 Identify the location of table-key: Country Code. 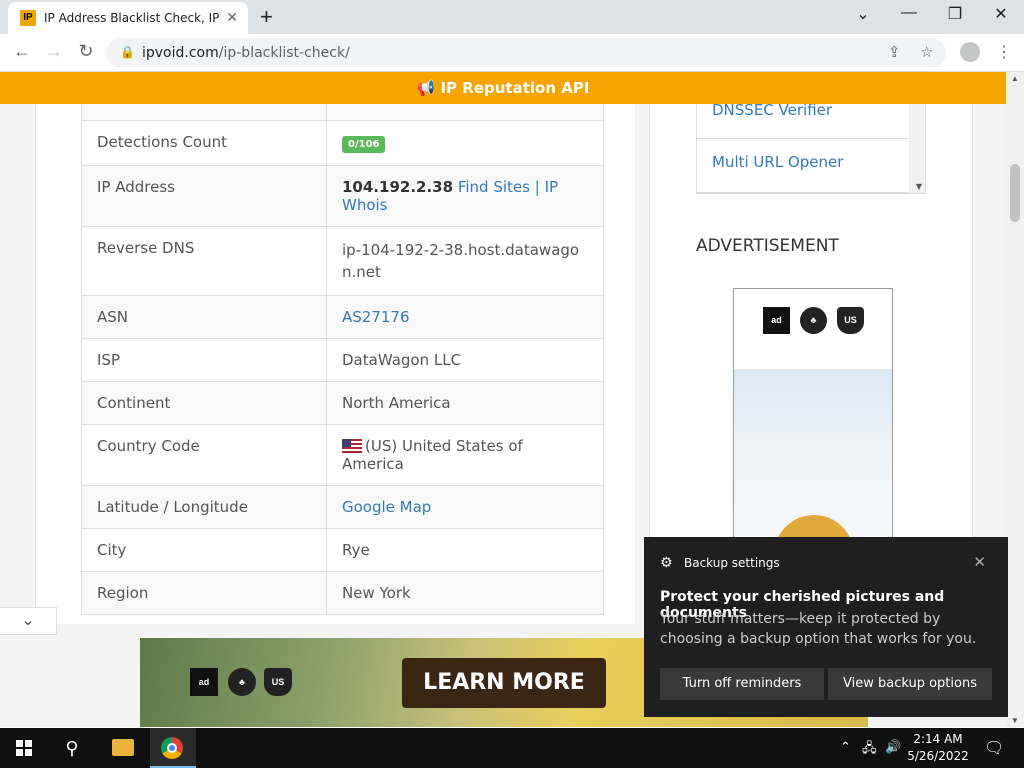
(204, 455).